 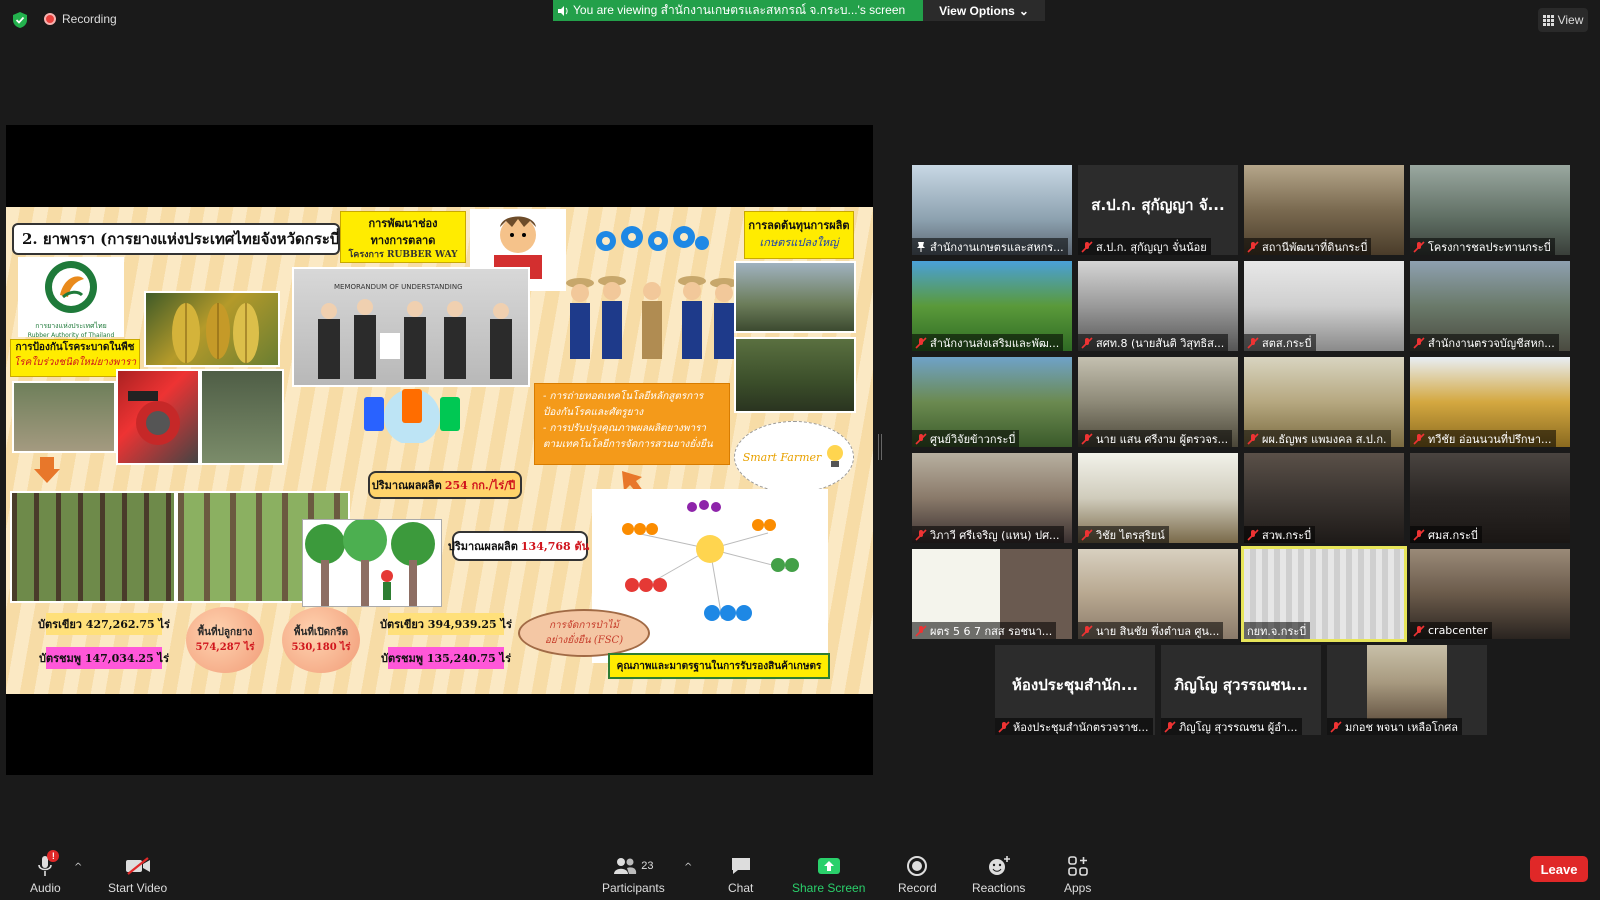 I want to click on audio-options-caret: ^, so click(x=78, y=867).